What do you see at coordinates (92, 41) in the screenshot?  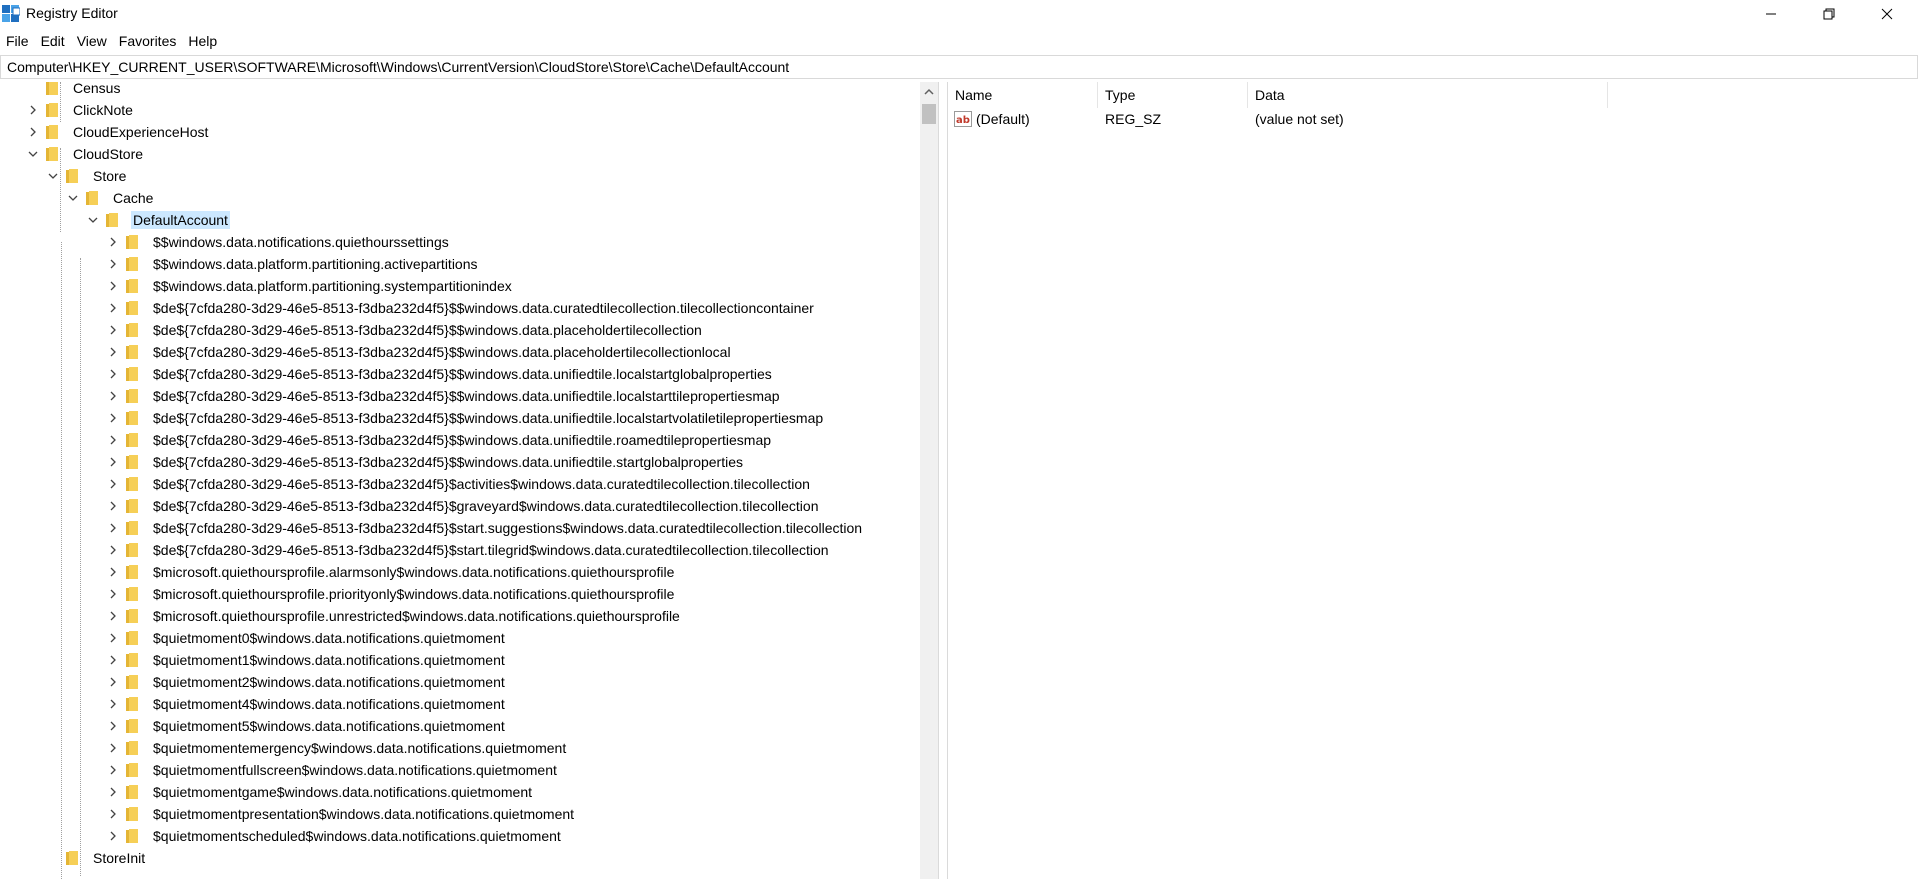 I see `menu-view: View` at bounding box center [92, 41].